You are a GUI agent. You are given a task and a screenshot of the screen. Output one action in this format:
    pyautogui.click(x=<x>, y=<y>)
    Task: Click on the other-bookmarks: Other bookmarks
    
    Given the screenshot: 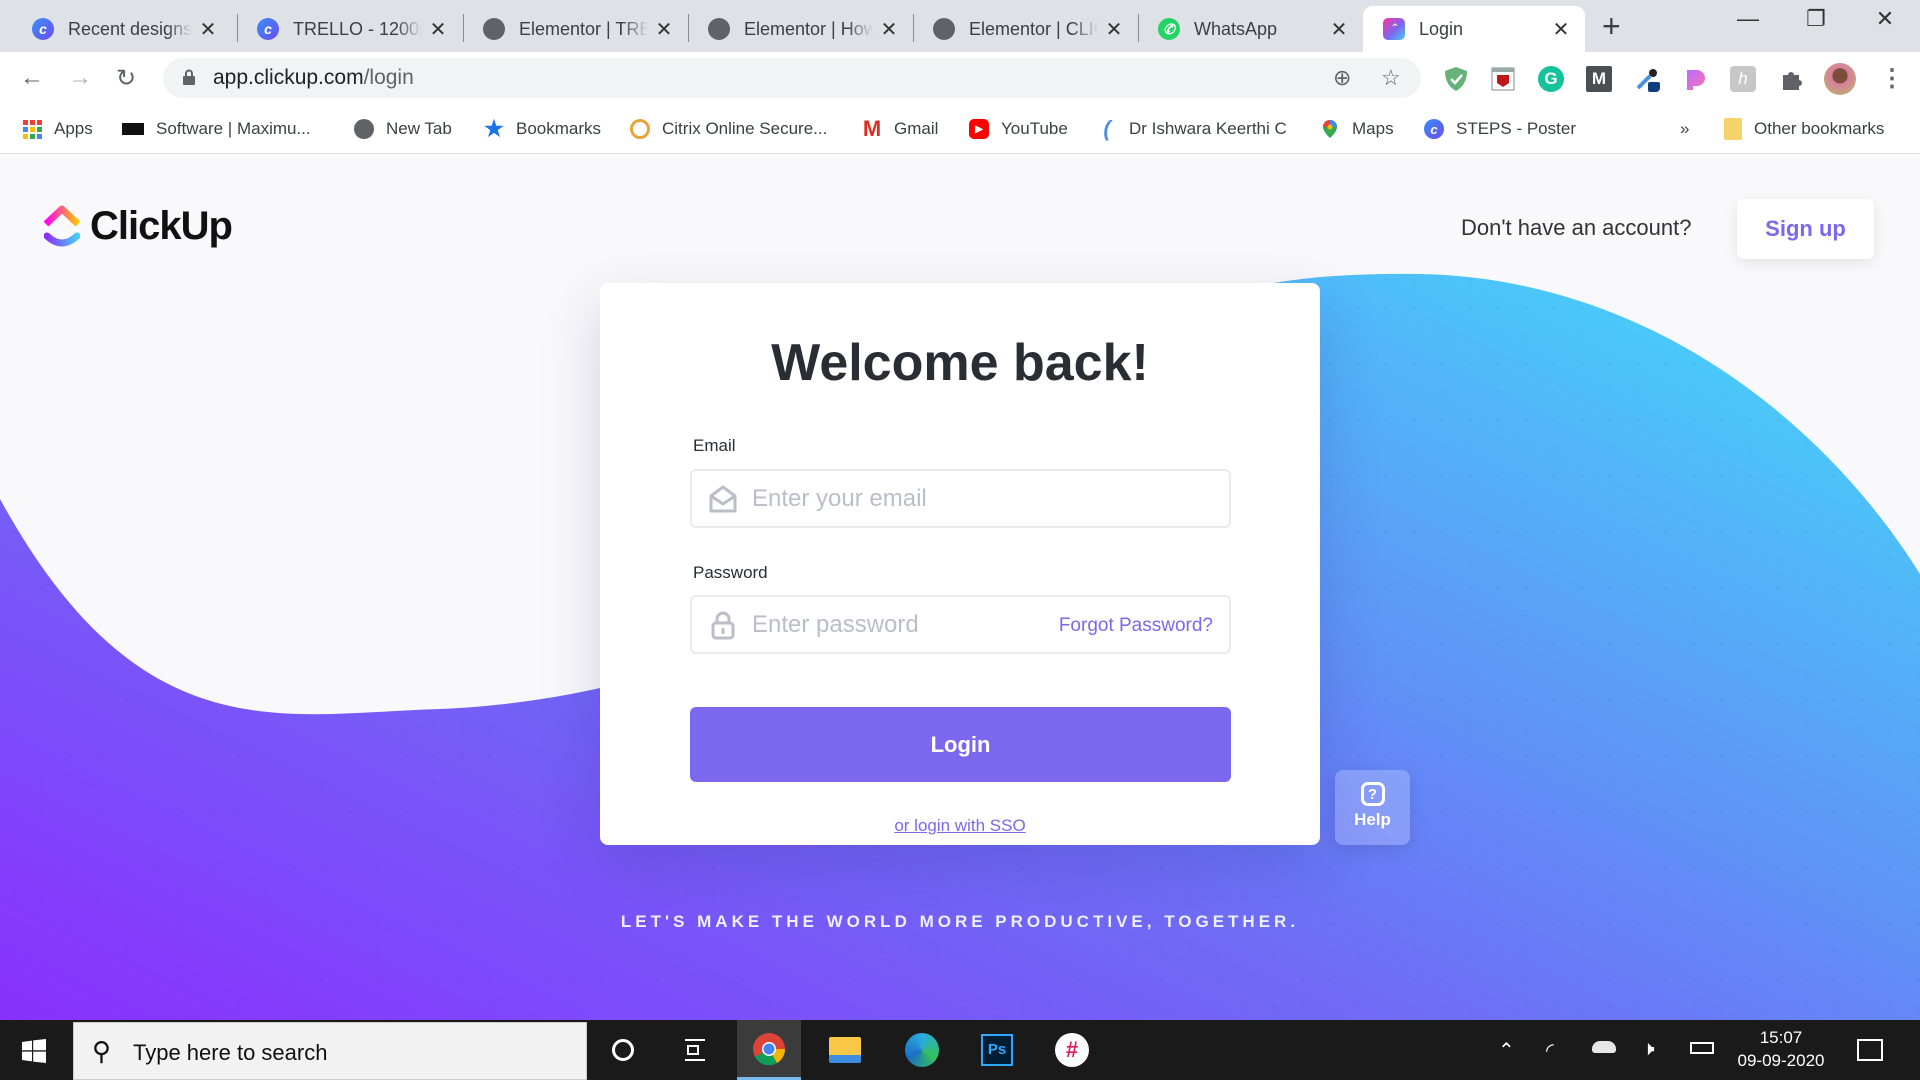 What is the action you would take?
    pyautogui.click(x=1804, y=129)
    